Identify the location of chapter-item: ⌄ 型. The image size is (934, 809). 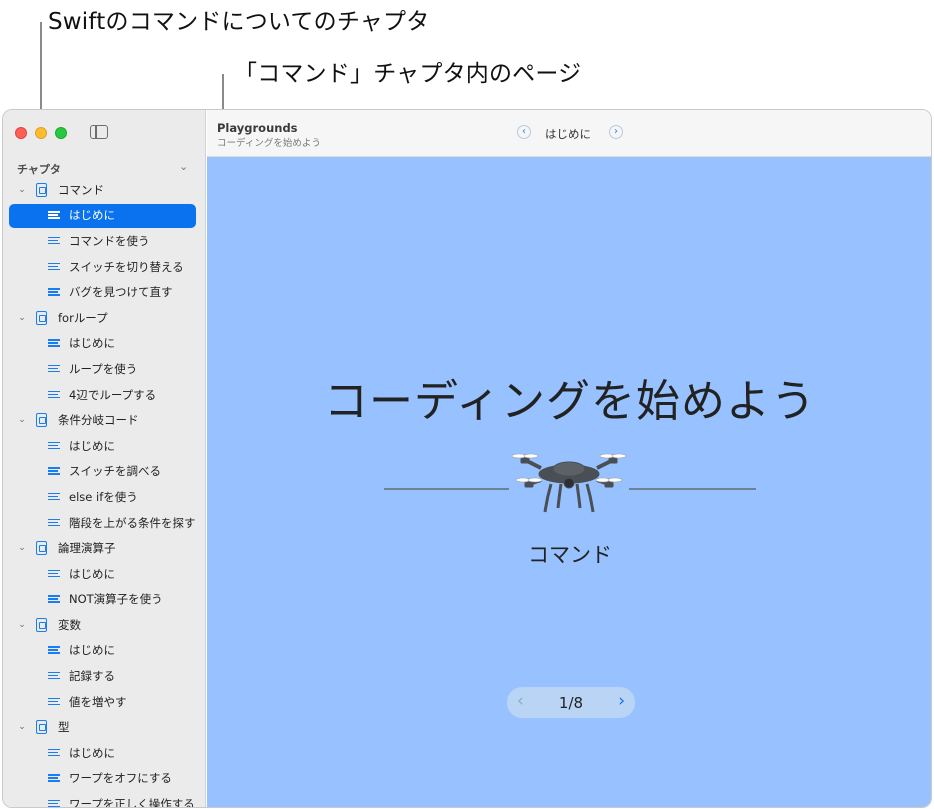
(104, 727).